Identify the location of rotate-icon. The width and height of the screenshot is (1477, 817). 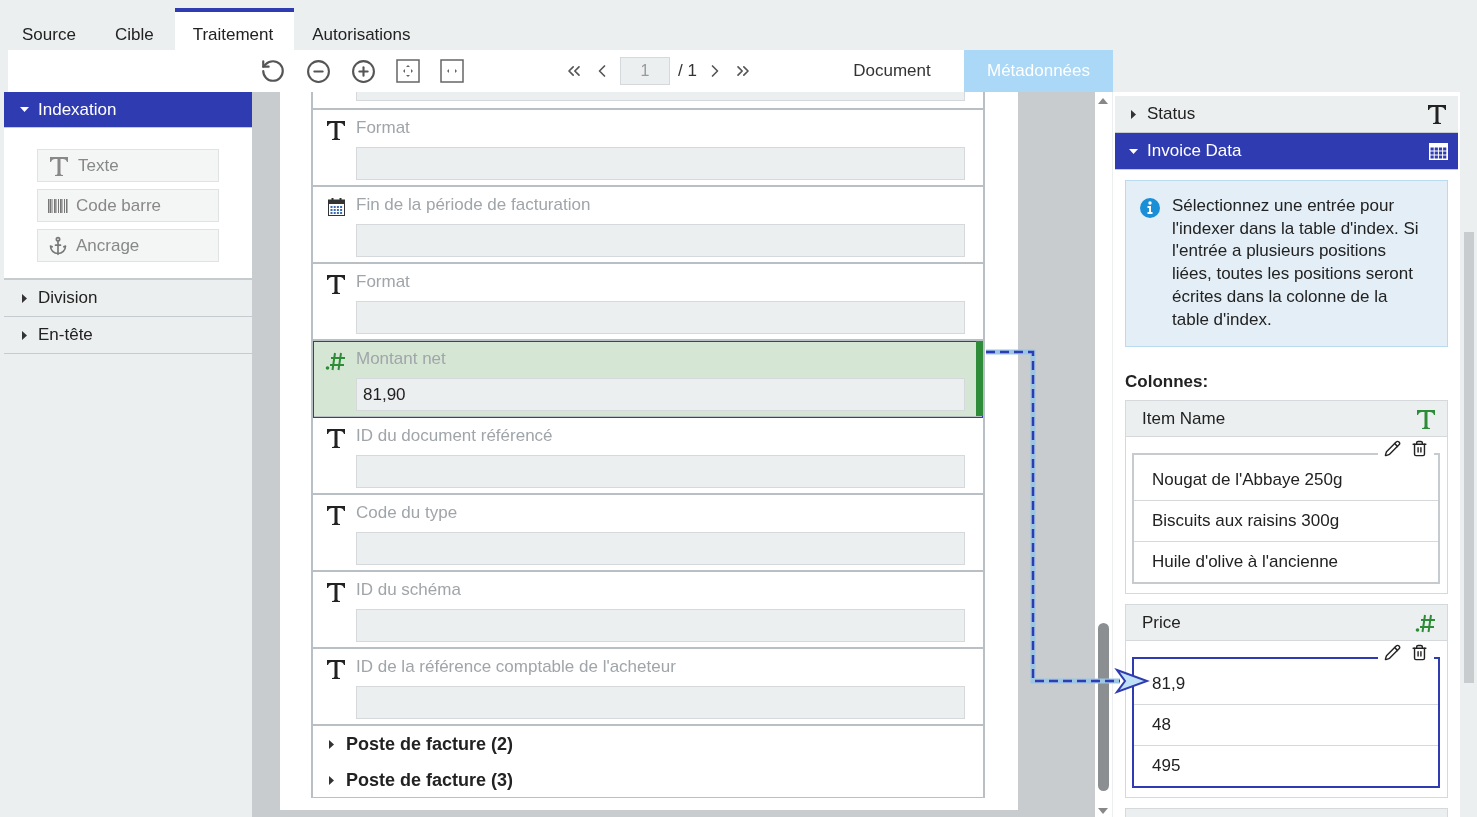
(273, 71).